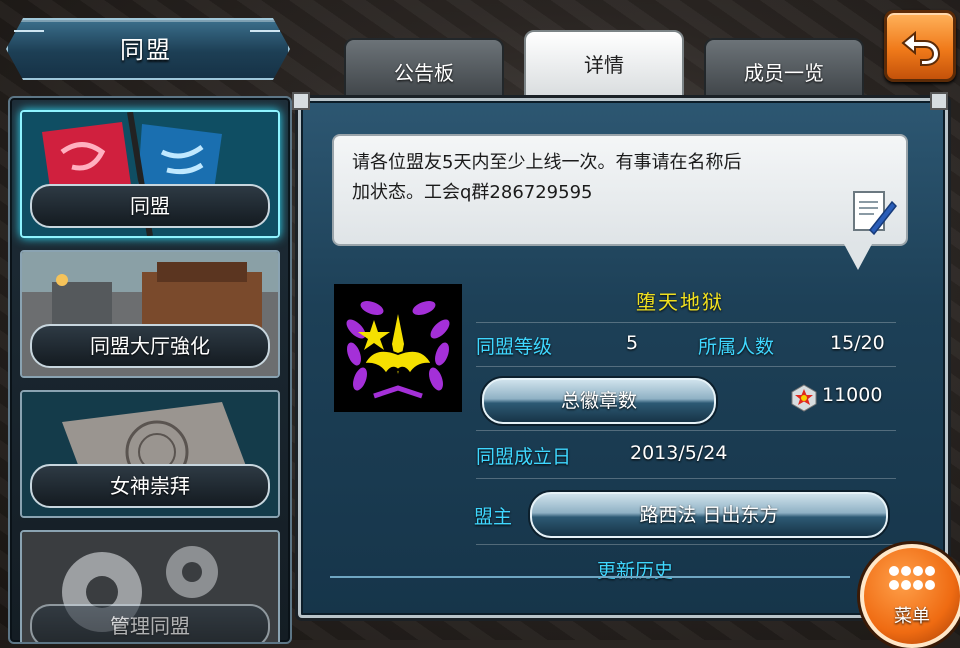 The image size is (960, 648). What do you see at coordinates (804, 398) in the screenshot?
I see `badge-medal-icon` at bounding box center [804, 398].